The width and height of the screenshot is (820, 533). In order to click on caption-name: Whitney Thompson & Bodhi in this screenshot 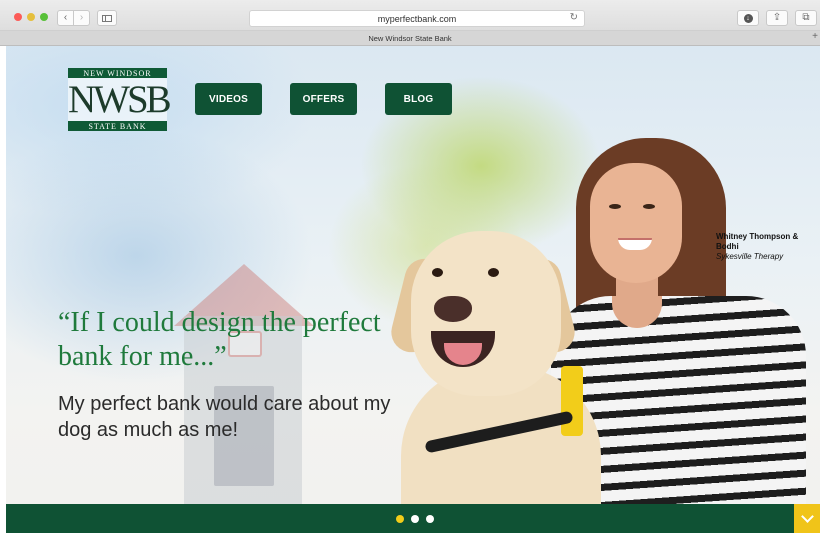, I will do `click(757, 241)`.